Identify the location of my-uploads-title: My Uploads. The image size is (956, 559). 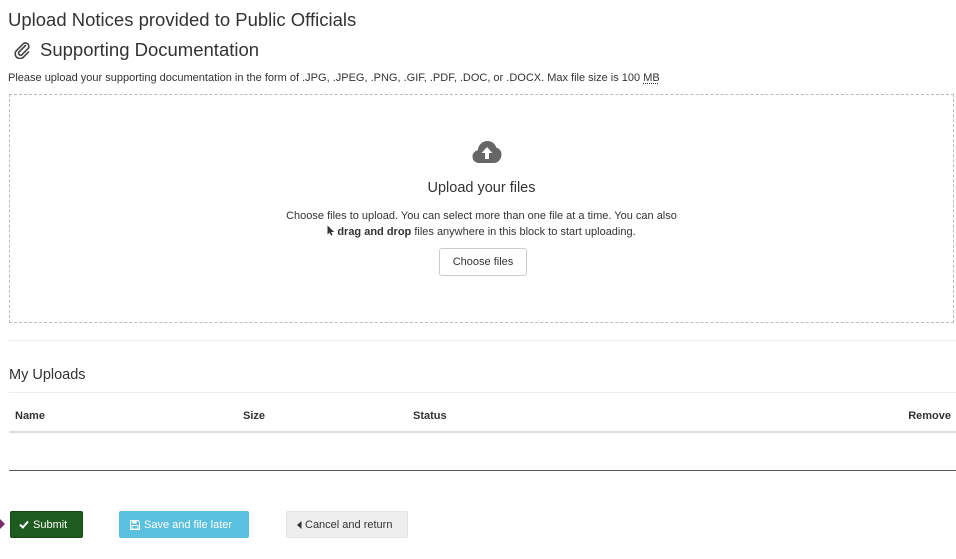
(47, 375).